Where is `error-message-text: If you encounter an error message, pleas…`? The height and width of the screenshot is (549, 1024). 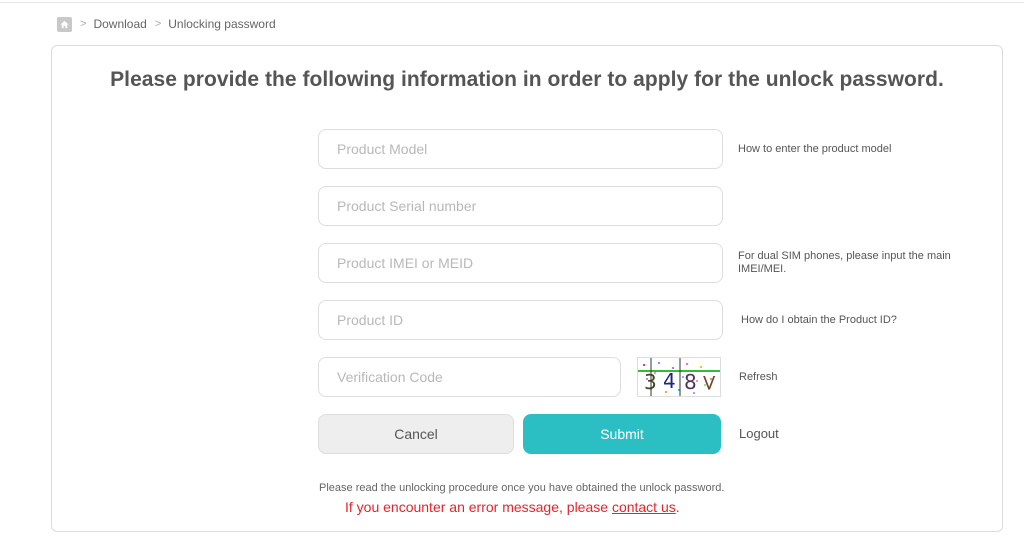 error-message-text: If you encounter an error message, pleas… is located at coordinates (478, 507).